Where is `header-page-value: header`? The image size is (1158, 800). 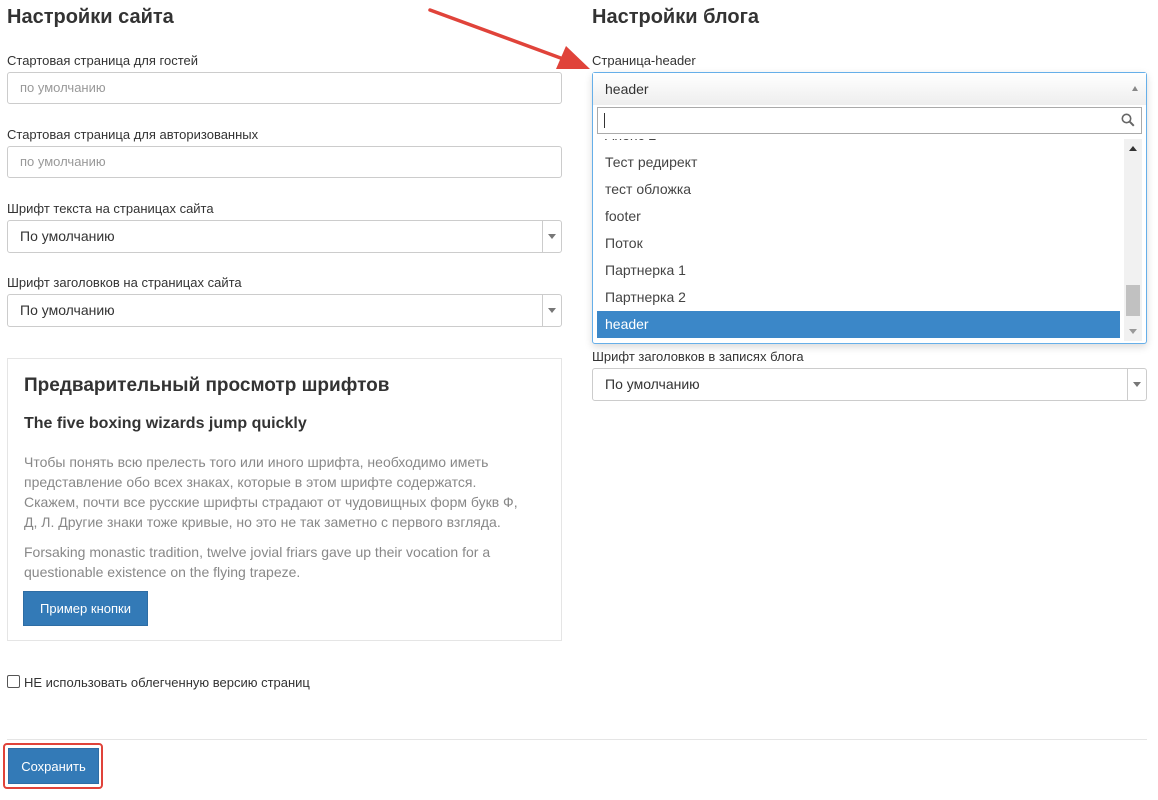 header-page-value: header is located at coordinates (627, 89).